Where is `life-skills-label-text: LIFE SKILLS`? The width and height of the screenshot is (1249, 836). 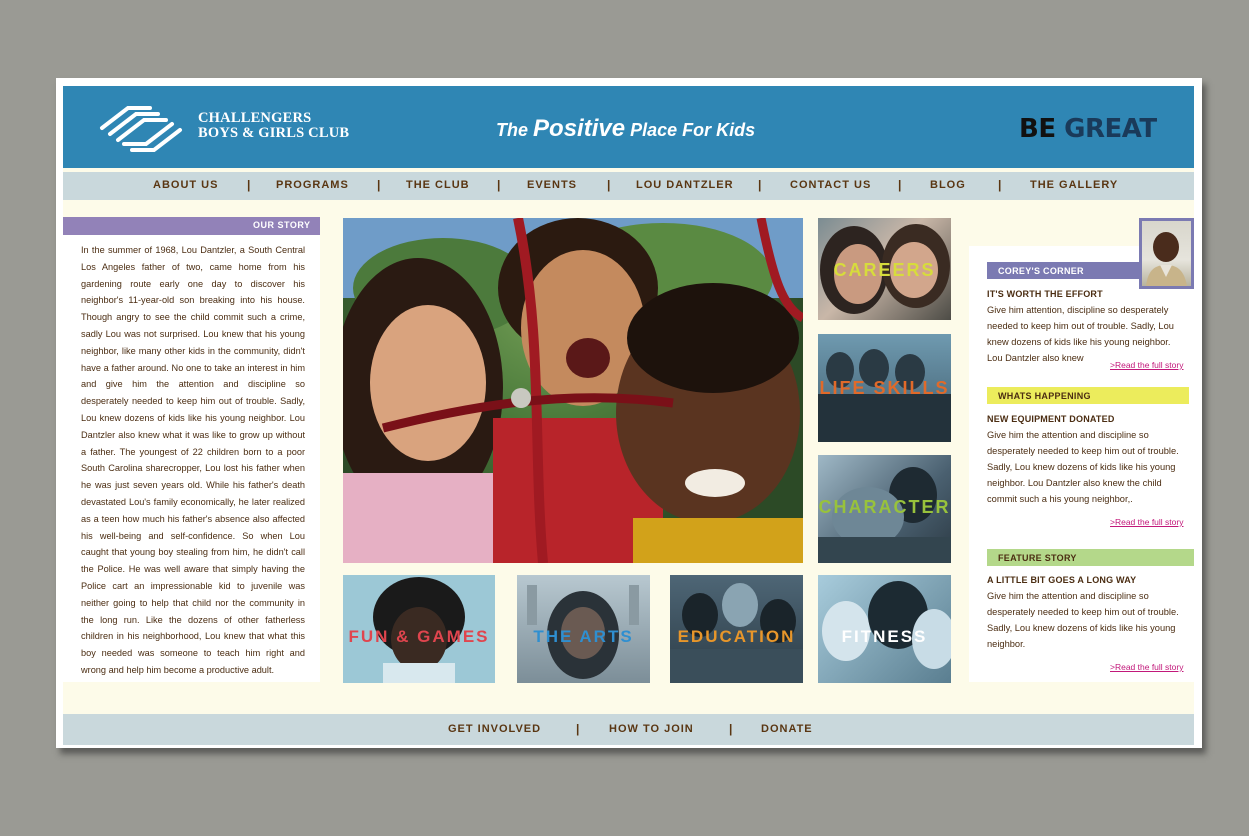
life-skills-label-text: LIFE SKILLS is located at coordinates (884, 388).